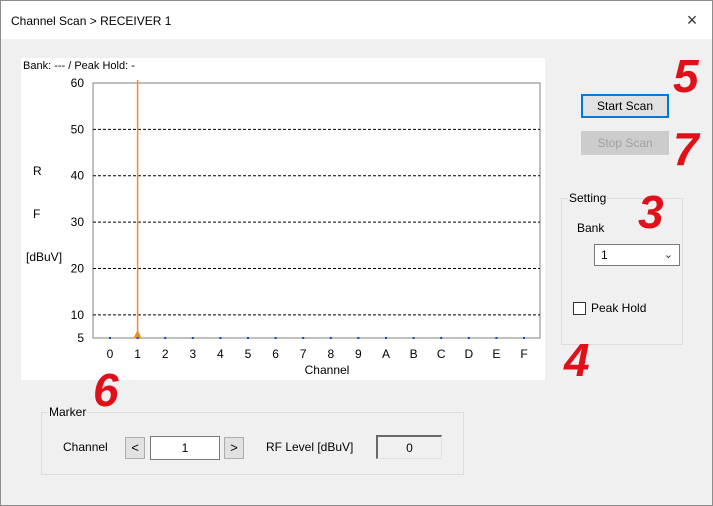 Image resolution: width=713 pixels, height=506 pixels. What do you see at coordinates (468, 354) in the screenshot?
I see `x-tick-label: D` at bounding box center [468, 354].